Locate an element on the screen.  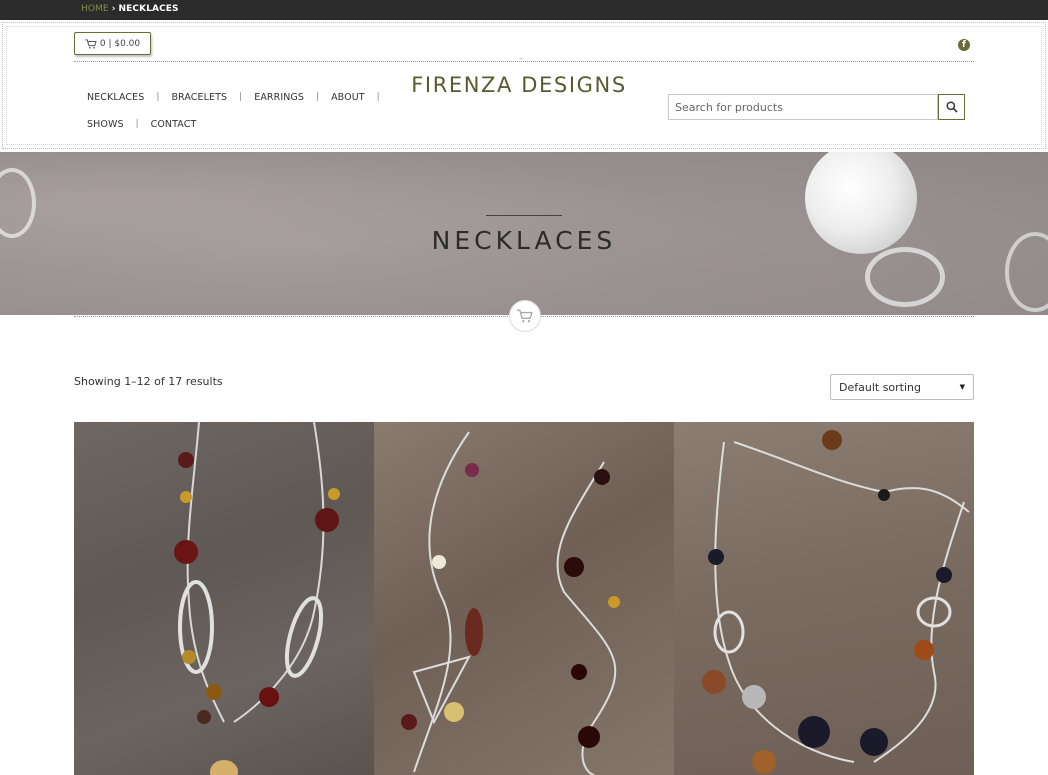
cart-button: 0 | $0.00 is located at coordinates (112, 43).